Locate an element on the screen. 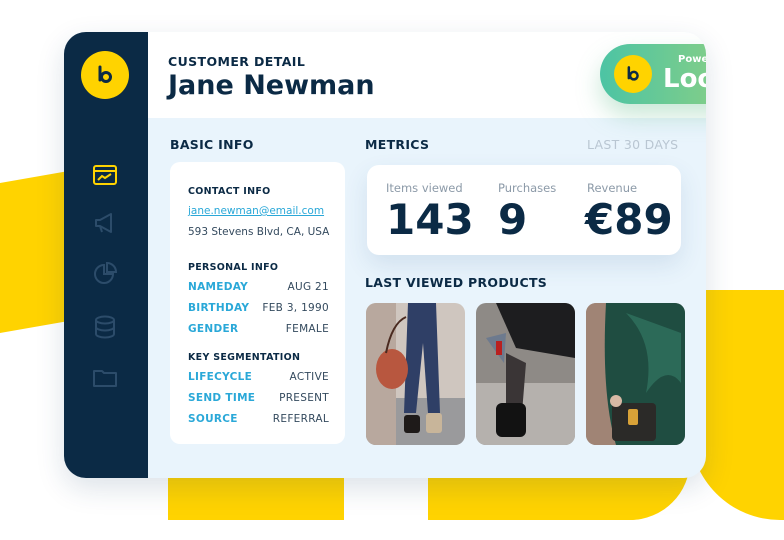 The image size is (784, 540). powered-by-loomi-badge: Powered by Loomi is located at coordinates (653, 74).